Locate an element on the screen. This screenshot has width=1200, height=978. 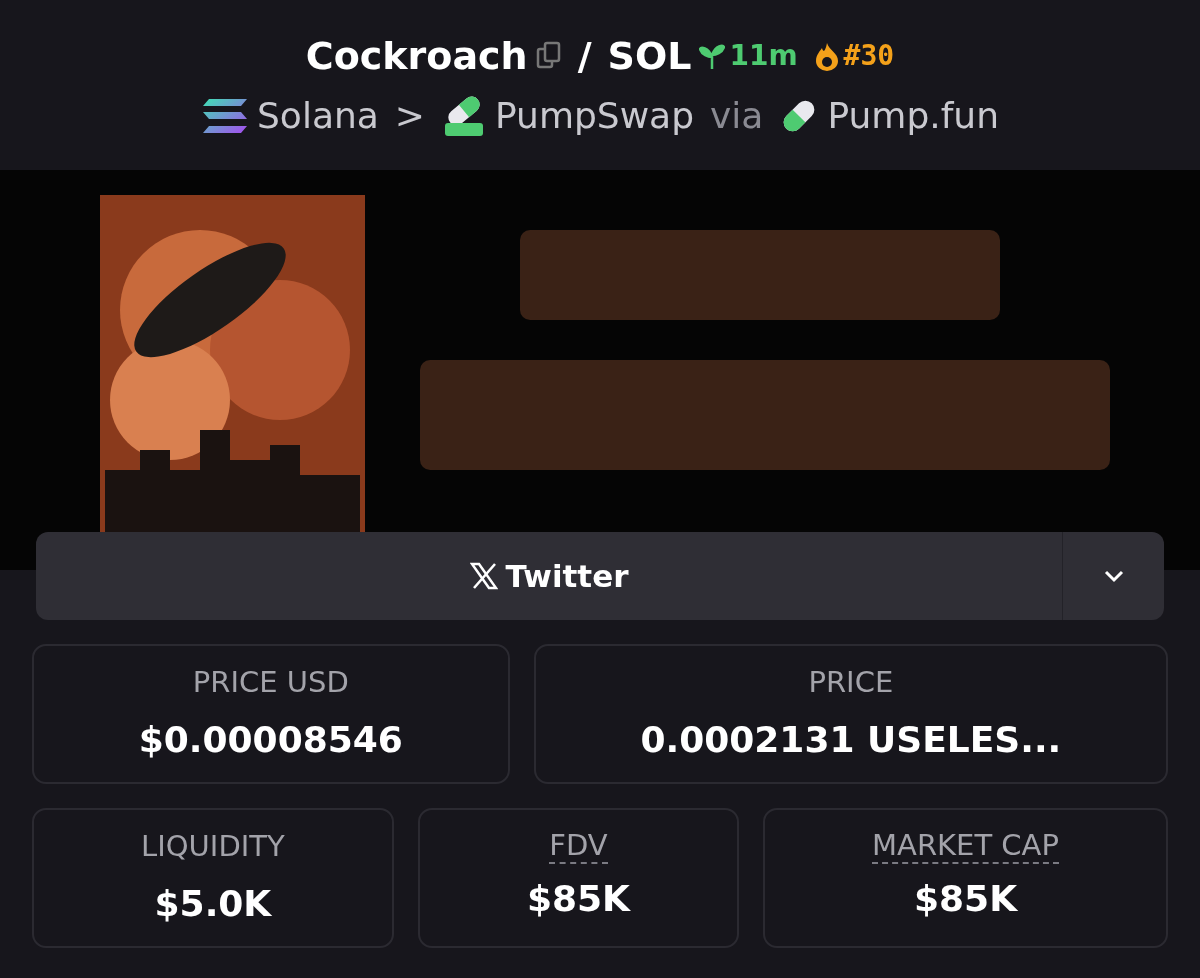
x-logo-icon is located at coordinates (483, 576).